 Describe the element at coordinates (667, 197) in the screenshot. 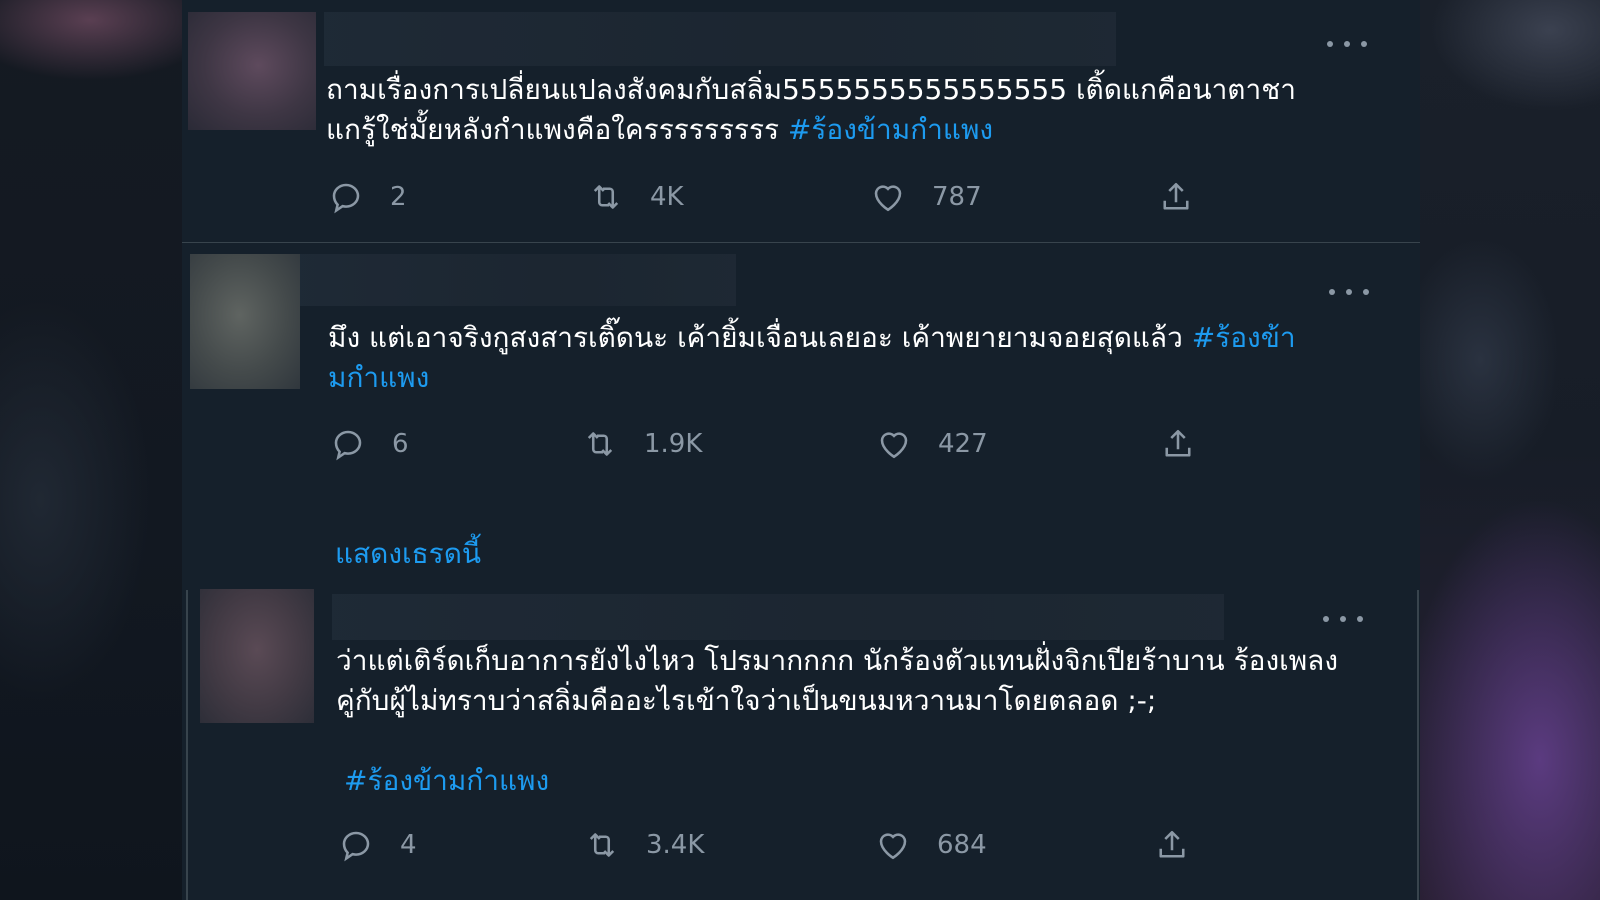

I see `retweet-count: 4K` at that location.